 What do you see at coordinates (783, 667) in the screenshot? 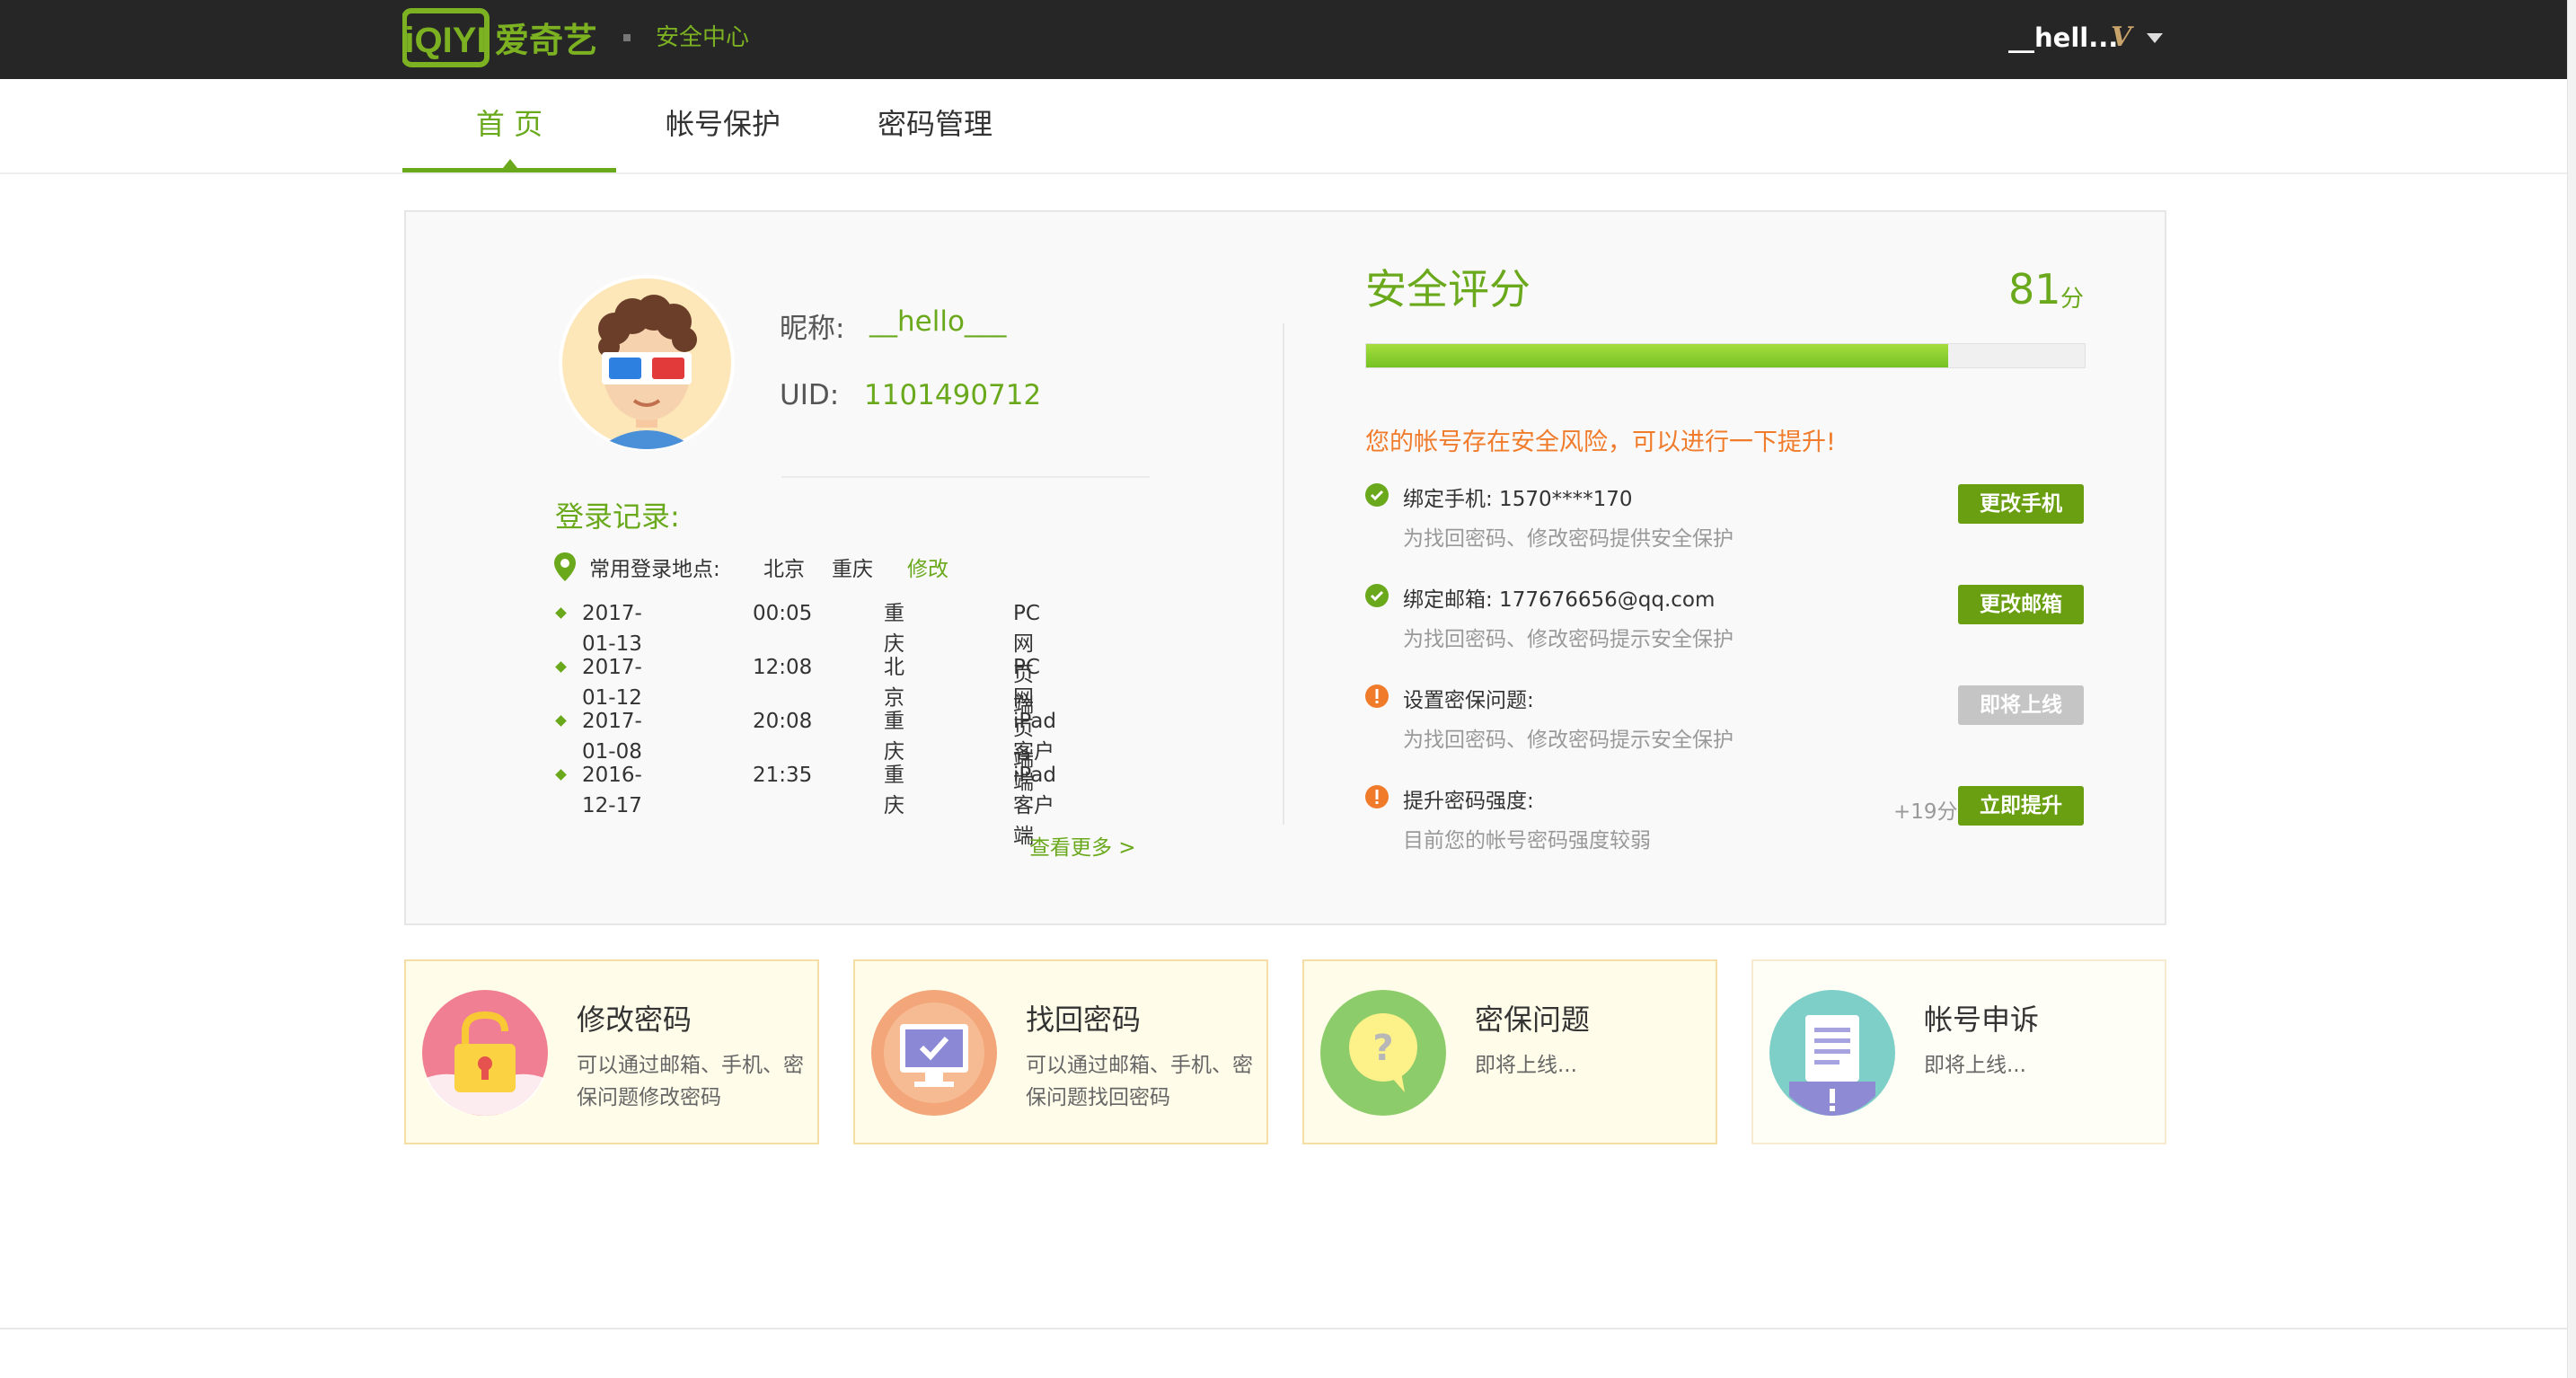
I see `record-time: 12:08` at bounding box center [783, 667].